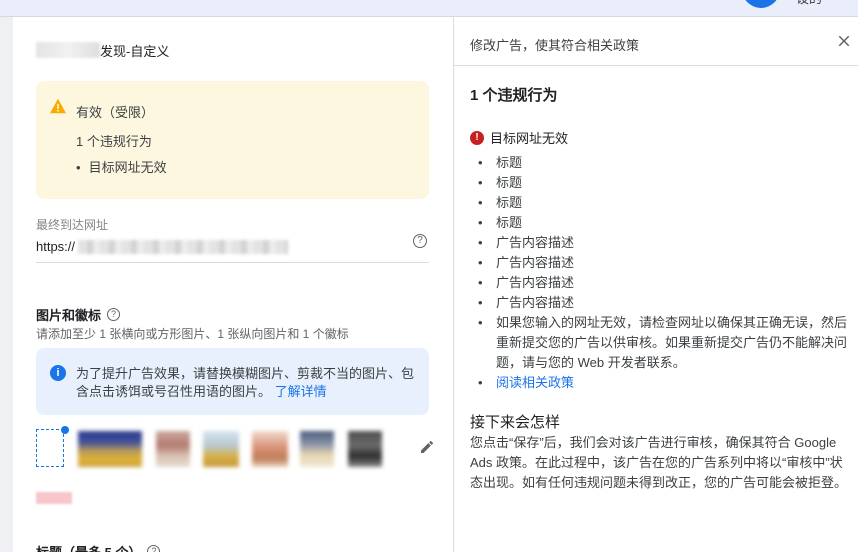 The image size is (858, 552). Describe the element at coordinates (844, 41) in the screenshot. I see `close-icon` at that location.